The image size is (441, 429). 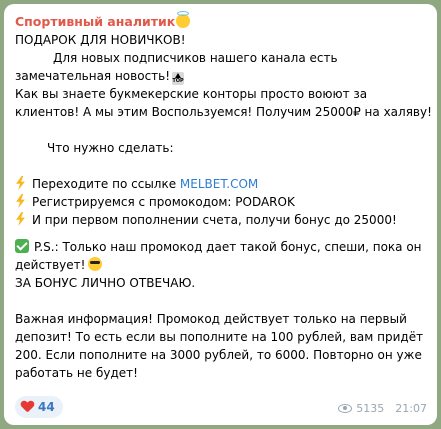 I want to click on reaction-count: 44, so click(x=46, y=407).